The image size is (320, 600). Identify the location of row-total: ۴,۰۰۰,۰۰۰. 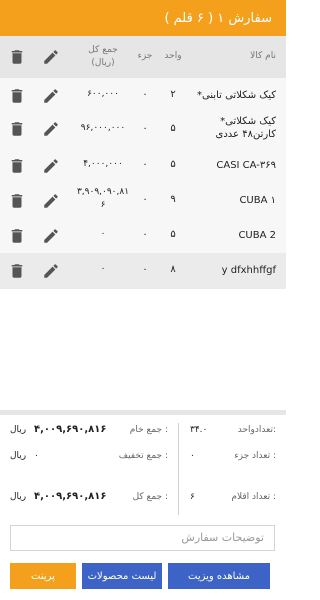
(103, 164).